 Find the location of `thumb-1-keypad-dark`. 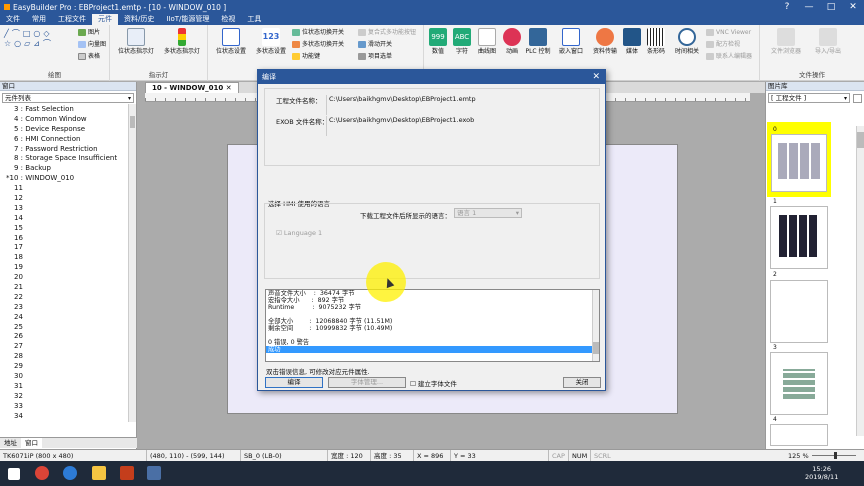

thumb-1-keypad-dark is located at coordinates (799, 237).